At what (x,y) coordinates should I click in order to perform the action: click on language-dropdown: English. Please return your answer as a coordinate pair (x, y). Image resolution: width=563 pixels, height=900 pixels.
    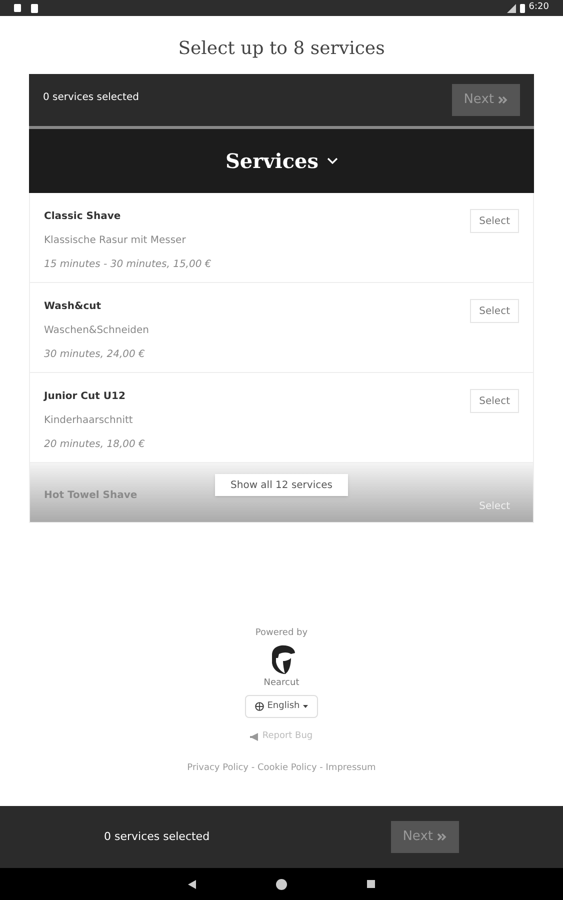
    Looking at the image, I should click on (281, 706).